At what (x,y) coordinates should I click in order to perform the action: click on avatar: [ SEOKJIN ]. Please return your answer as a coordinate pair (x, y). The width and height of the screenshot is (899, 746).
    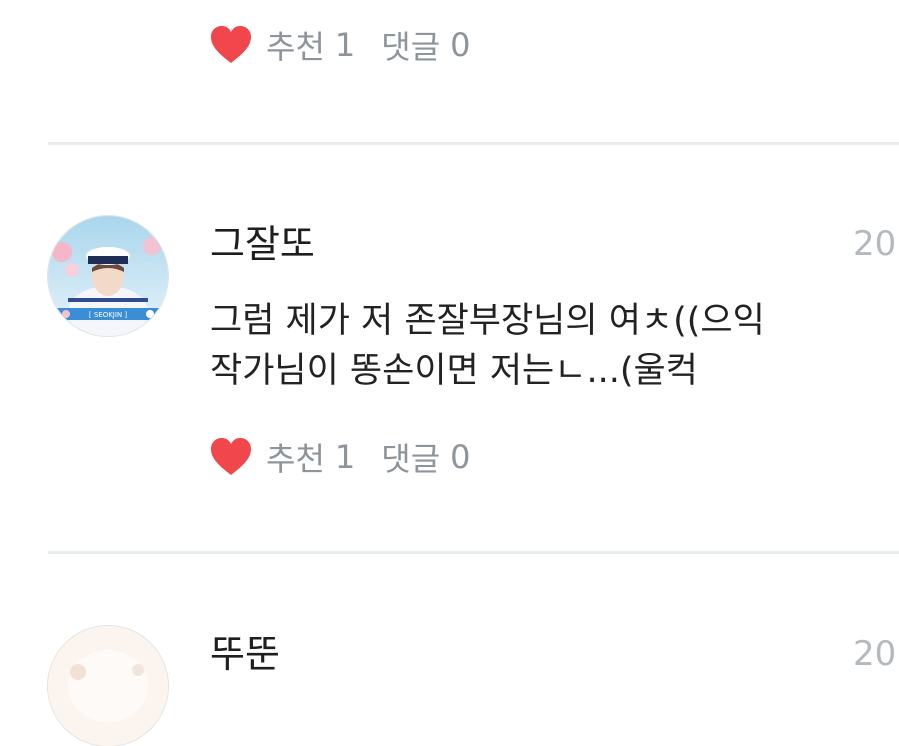
    Looking at the image, I should click on (108, 276).